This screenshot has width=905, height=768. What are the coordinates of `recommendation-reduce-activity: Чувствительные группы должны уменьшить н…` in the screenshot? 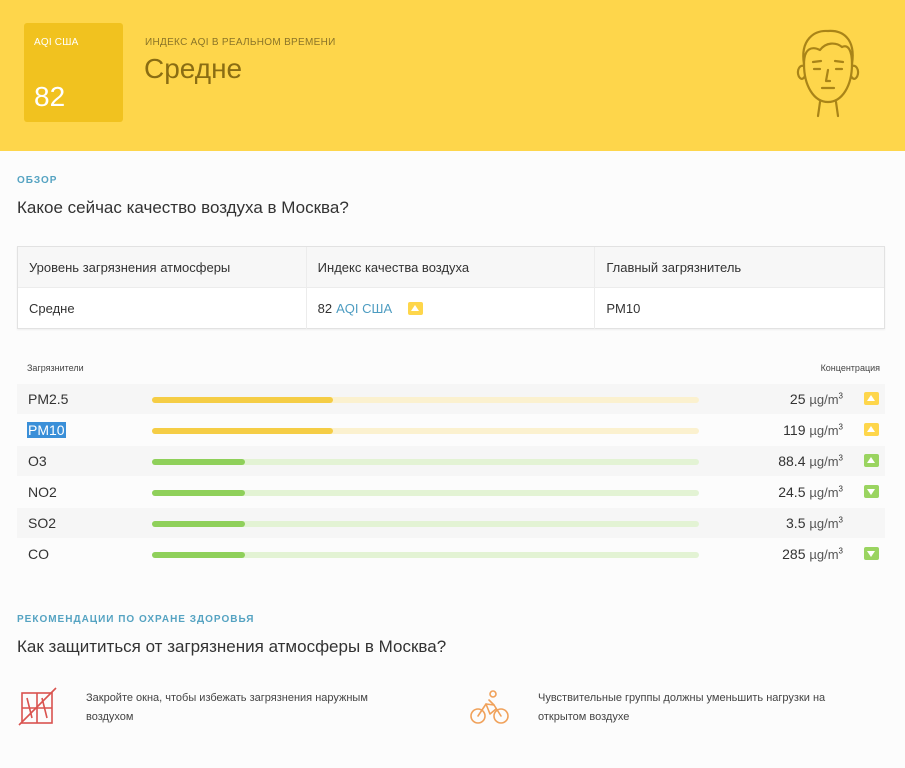 It's located at (682, 707).